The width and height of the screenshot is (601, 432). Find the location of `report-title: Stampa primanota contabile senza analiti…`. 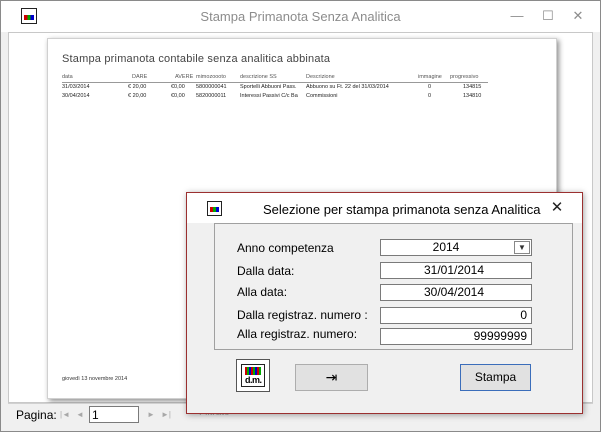

report-title: Stampa primanota contabile senza analiti… is located at coordinates (196, 59).